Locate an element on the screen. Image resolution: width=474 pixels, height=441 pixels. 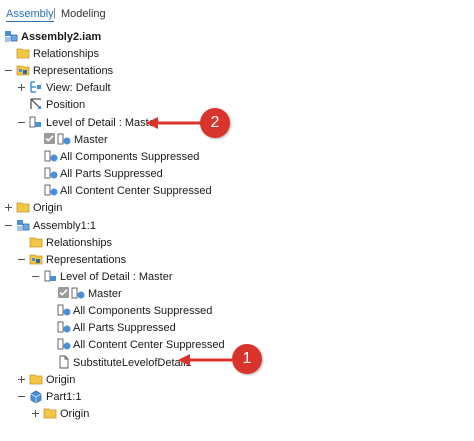
tree-node-label: Assembly1:1 is located at coordinates (64, 226).